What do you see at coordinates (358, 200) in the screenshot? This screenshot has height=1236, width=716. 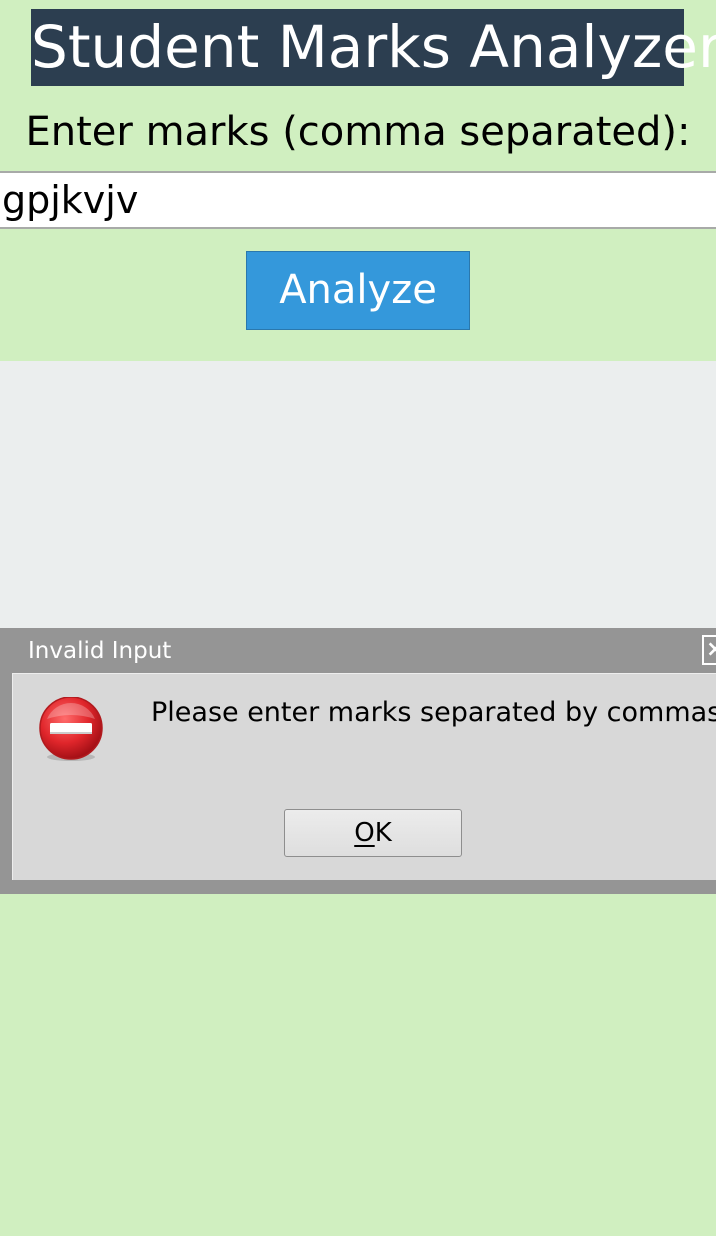 I see `marks-input: gpjkvjv` at bounding box center [358, 200].